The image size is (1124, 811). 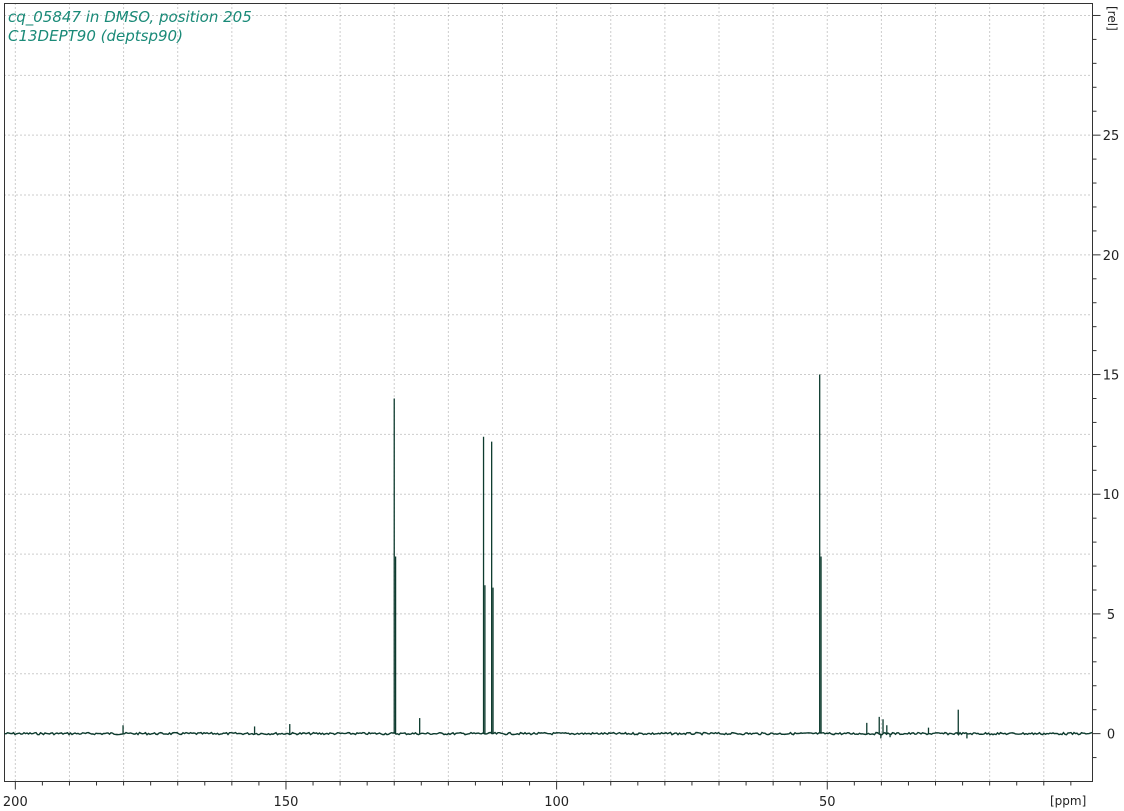 What do you see at coordinates (537, 795) in the screenshot?
I see `x-axis: 200 150 100 50` at bounding box center [537, 795].